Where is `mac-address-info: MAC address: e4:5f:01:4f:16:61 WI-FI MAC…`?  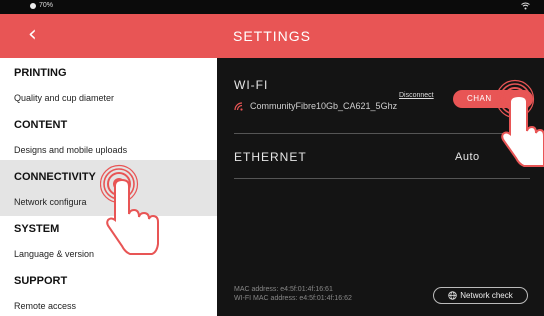
mac-address-info: MAC address: e4:5f:01:4f:16:61 WI-FI MAC… is located at coordinates (293, 294).